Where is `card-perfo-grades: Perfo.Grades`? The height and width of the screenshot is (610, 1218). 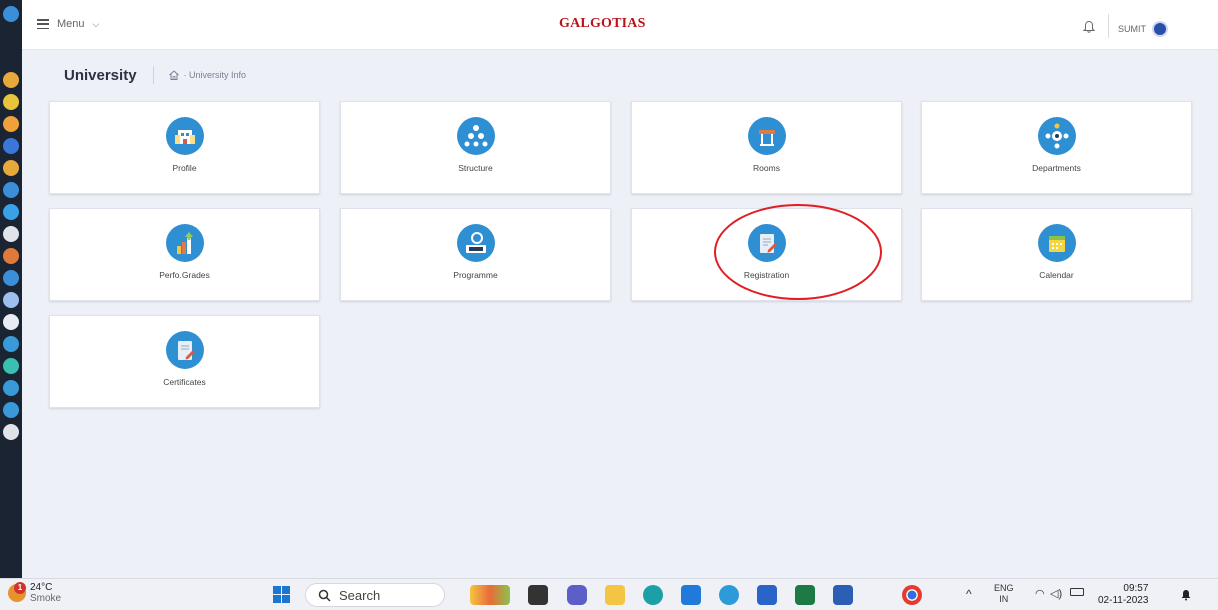 card-perfo-grades: Perfo.Grades is located at coordinates (184, 254).